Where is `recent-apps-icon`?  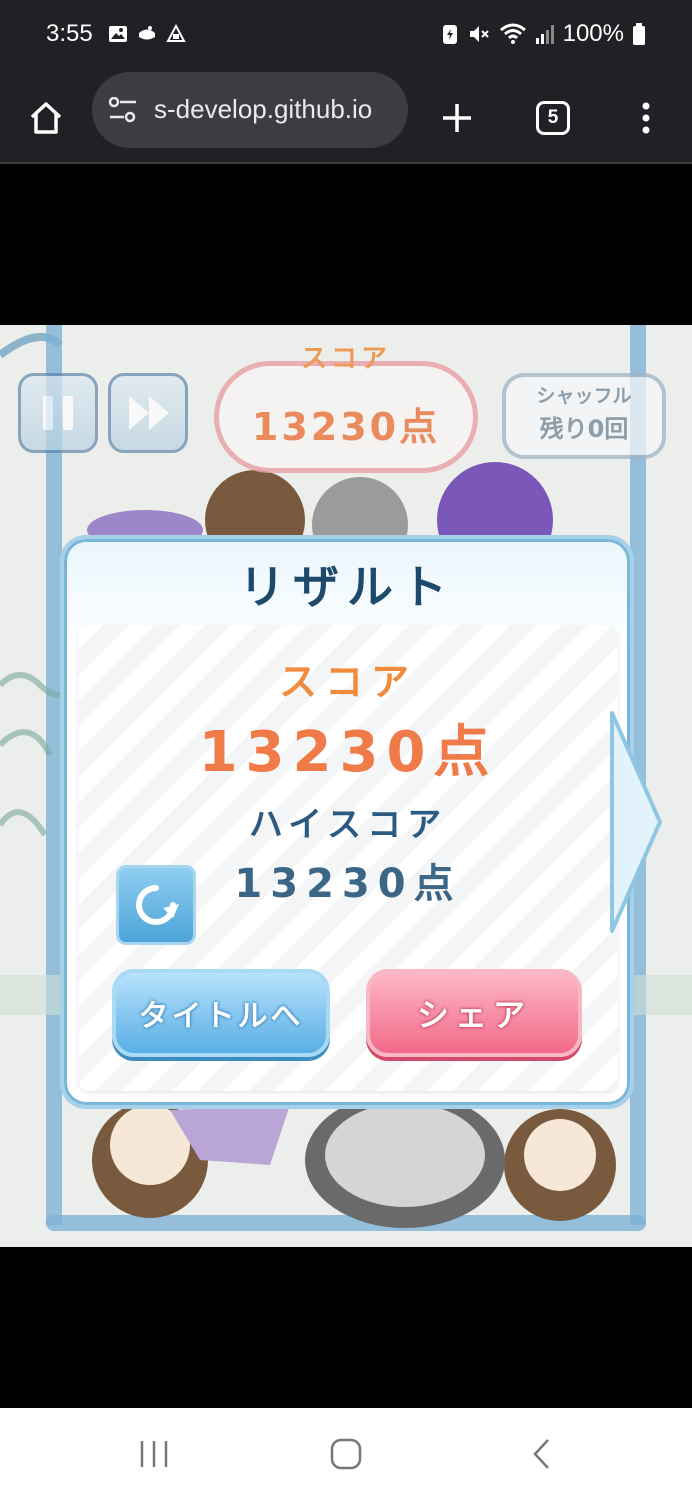
recent-apps-icon is located at coordinates (154, 1454).